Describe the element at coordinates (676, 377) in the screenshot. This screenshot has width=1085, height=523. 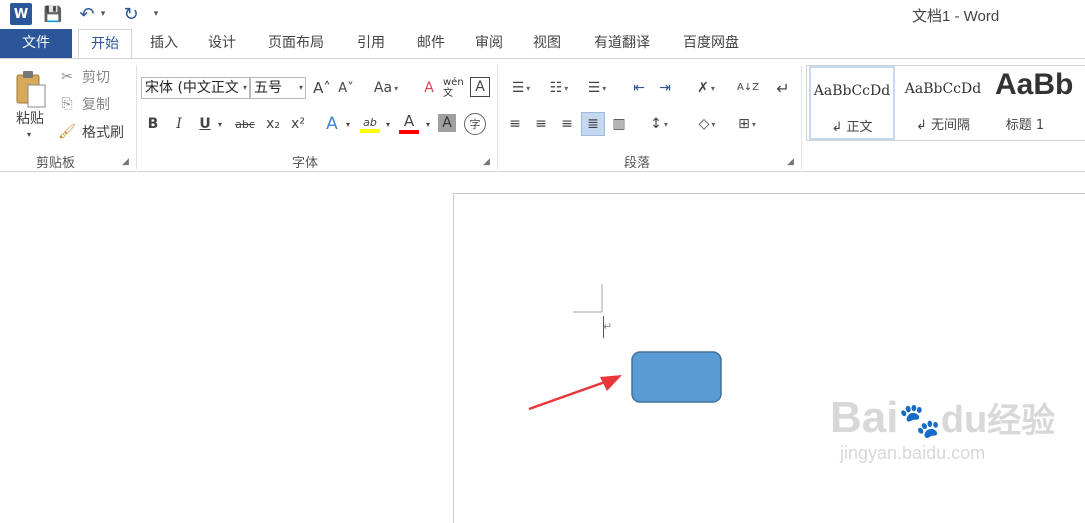
I see `rounded-rectangle-shape` at that location.